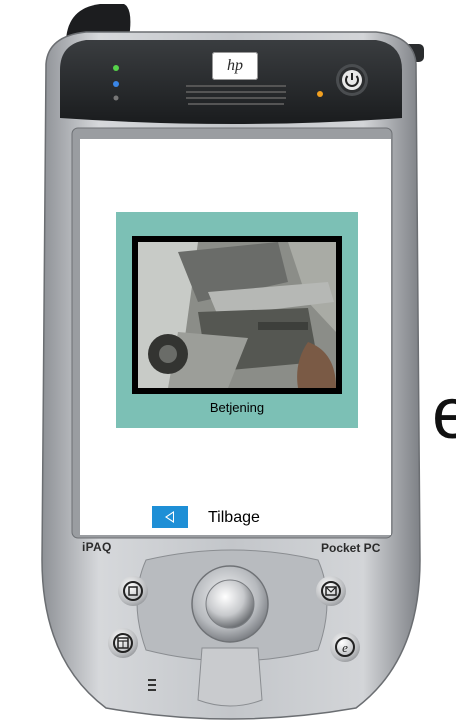 Image resolution: width=456 pixels, height=720 pixels. What do you see at coordinates (444, 414) in the screenshot?
I see `background-glyph: e` at bounding box center [444, 414].